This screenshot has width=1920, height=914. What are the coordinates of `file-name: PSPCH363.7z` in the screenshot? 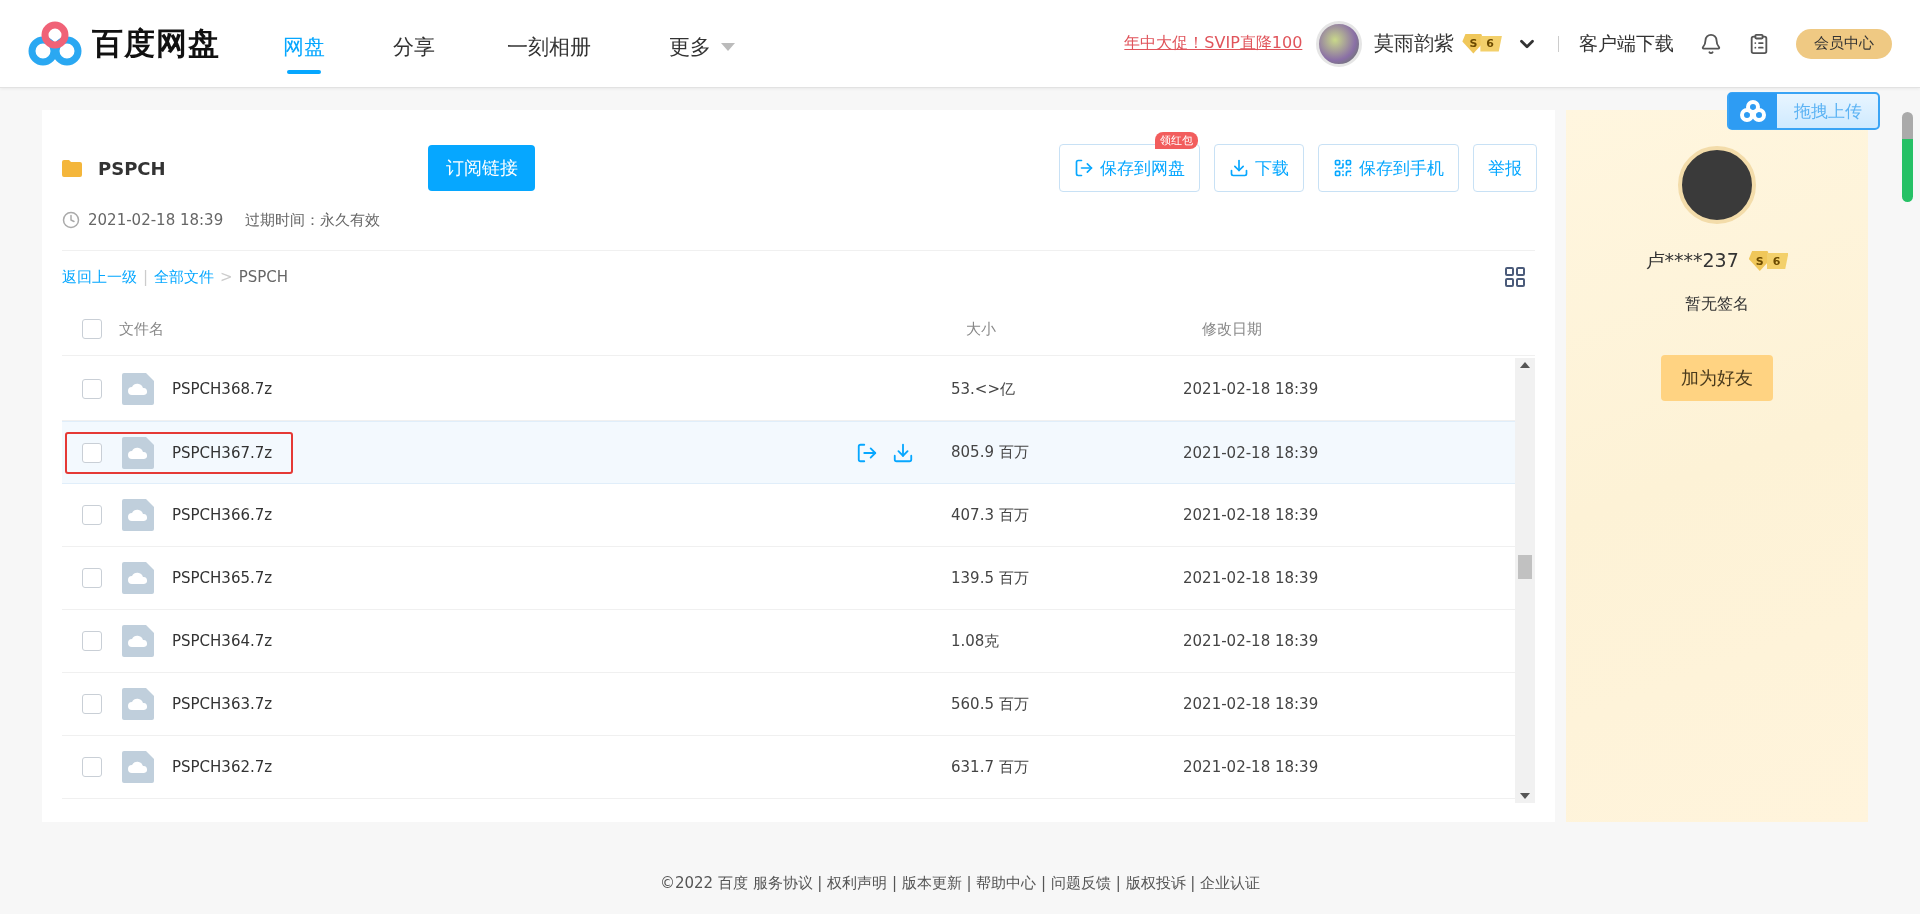 It's located at (514, 704).